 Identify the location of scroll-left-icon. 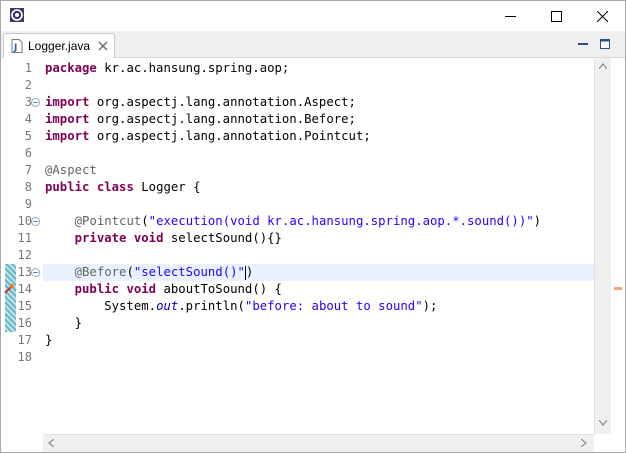
(51, 443).